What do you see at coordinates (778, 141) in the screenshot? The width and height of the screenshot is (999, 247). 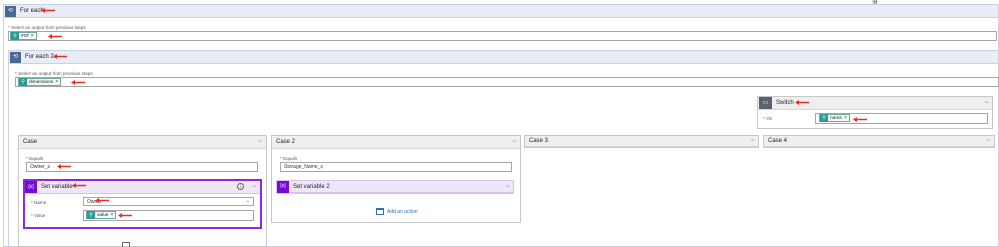 I see `case-4-title: Case 4` at bounding box center [778, 141].